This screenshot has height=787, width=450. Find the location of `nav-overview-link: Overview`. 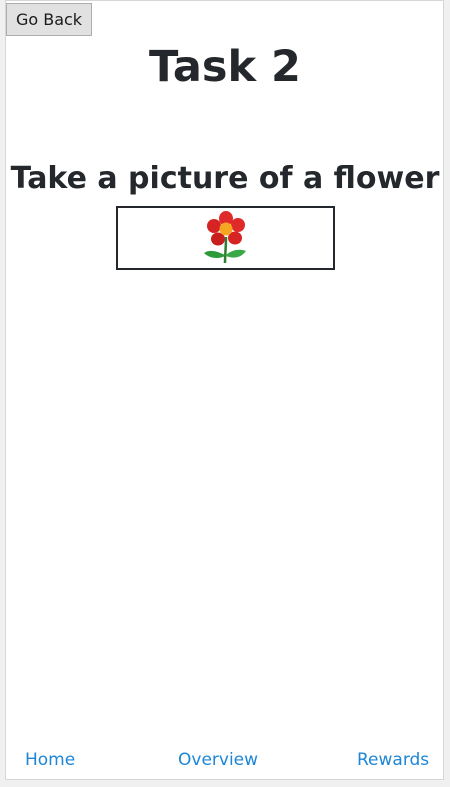

nav-overview-link: Overview is located at coordinates (218, 760).